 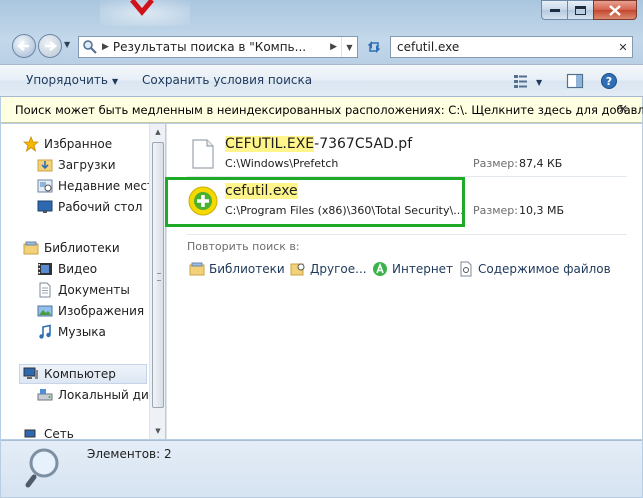 I want to click on search-again-libraries: Библиотеки, so click(x=237, y=269).